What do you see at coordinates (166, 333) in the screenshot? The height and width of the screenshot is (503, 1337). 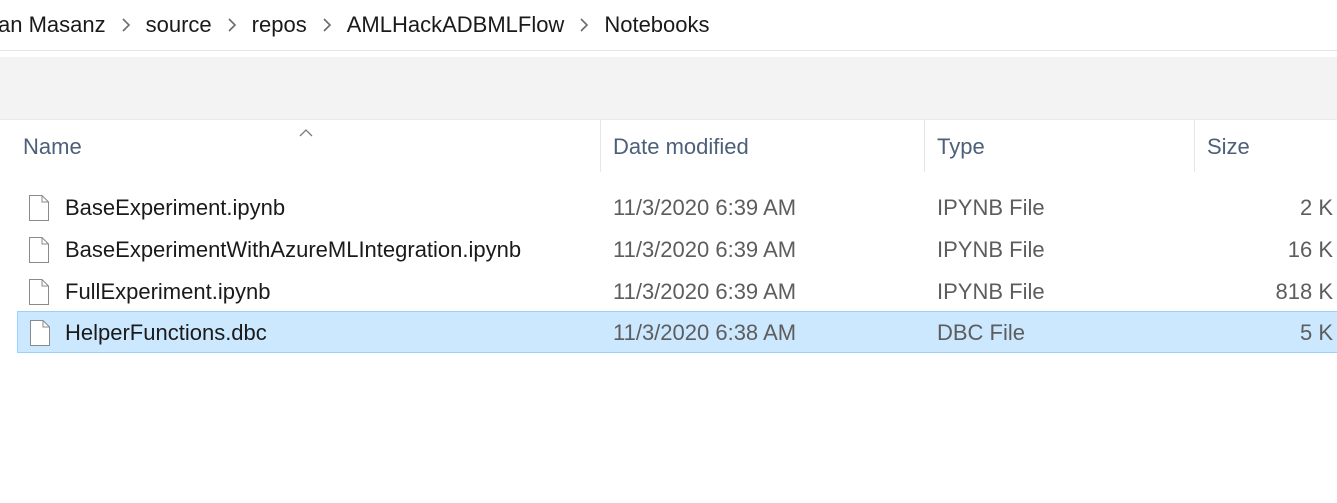 I see `file-name: HelperFunctions.dbc` at bounding box center [166, 333].